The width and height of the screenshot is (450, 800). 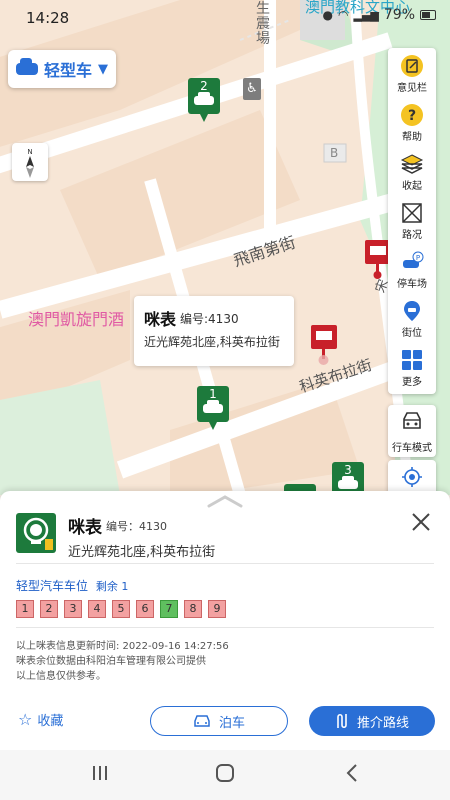 I want to click on compass-button: N, so click(x=30, y=162).